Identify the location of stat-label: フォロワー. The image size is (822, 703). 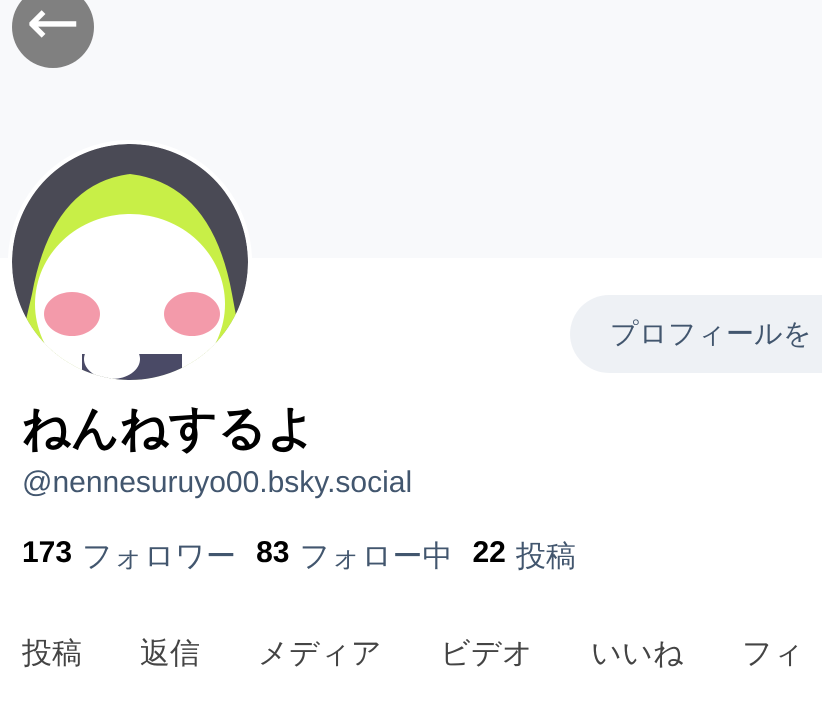
(159, 556).